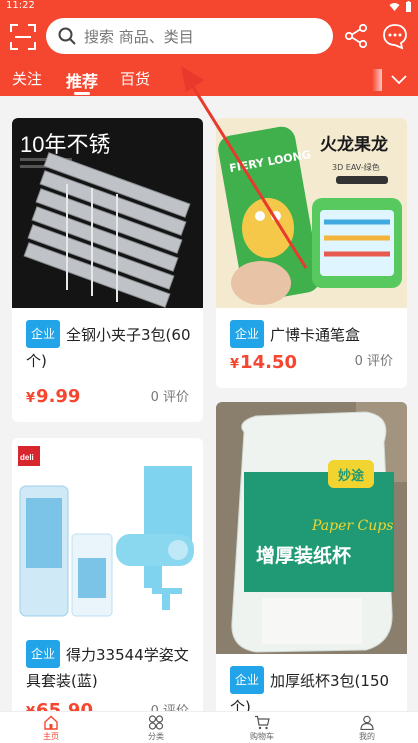  Describe the element at coordinates (139, 36) in the screenshot. I see `search-placeholder: 搜索 商品、类目` at that location.